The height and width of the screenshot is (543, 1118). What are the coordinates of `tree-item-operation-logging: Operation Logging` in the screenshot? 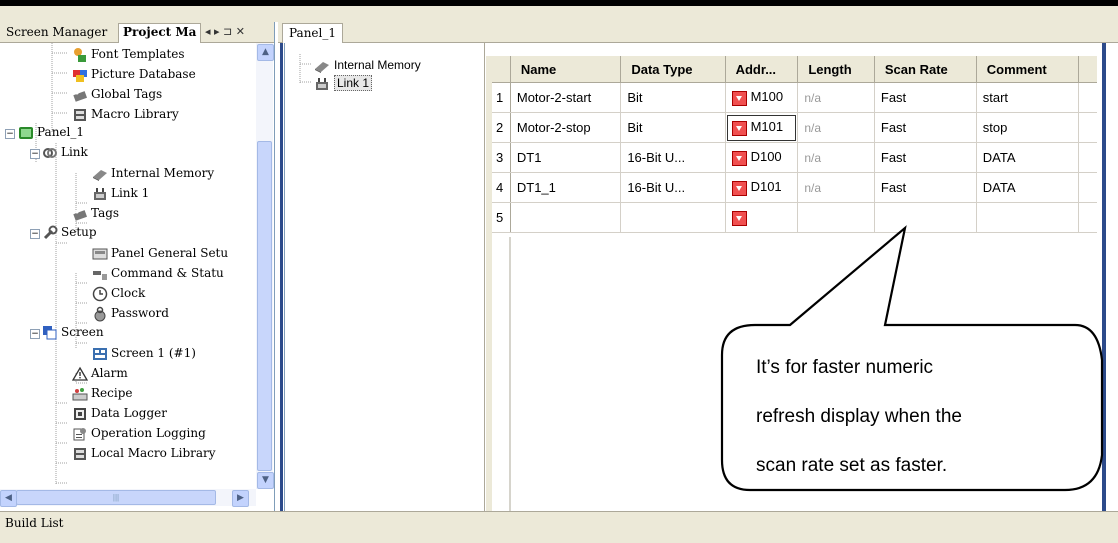 It's located at (139, 433).